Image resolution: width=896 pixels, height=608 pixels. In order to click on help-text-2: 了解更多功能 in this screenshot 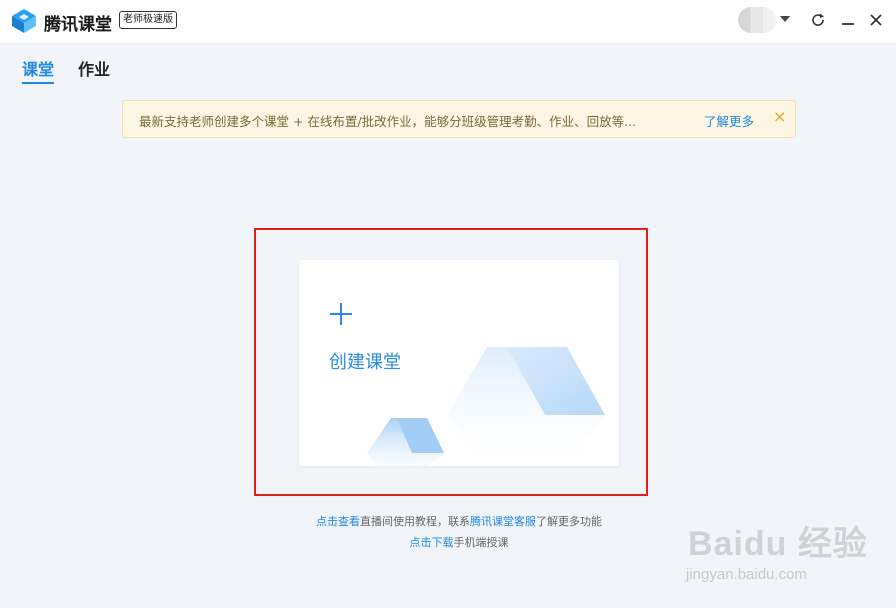, I will do `click(569, 521)`.